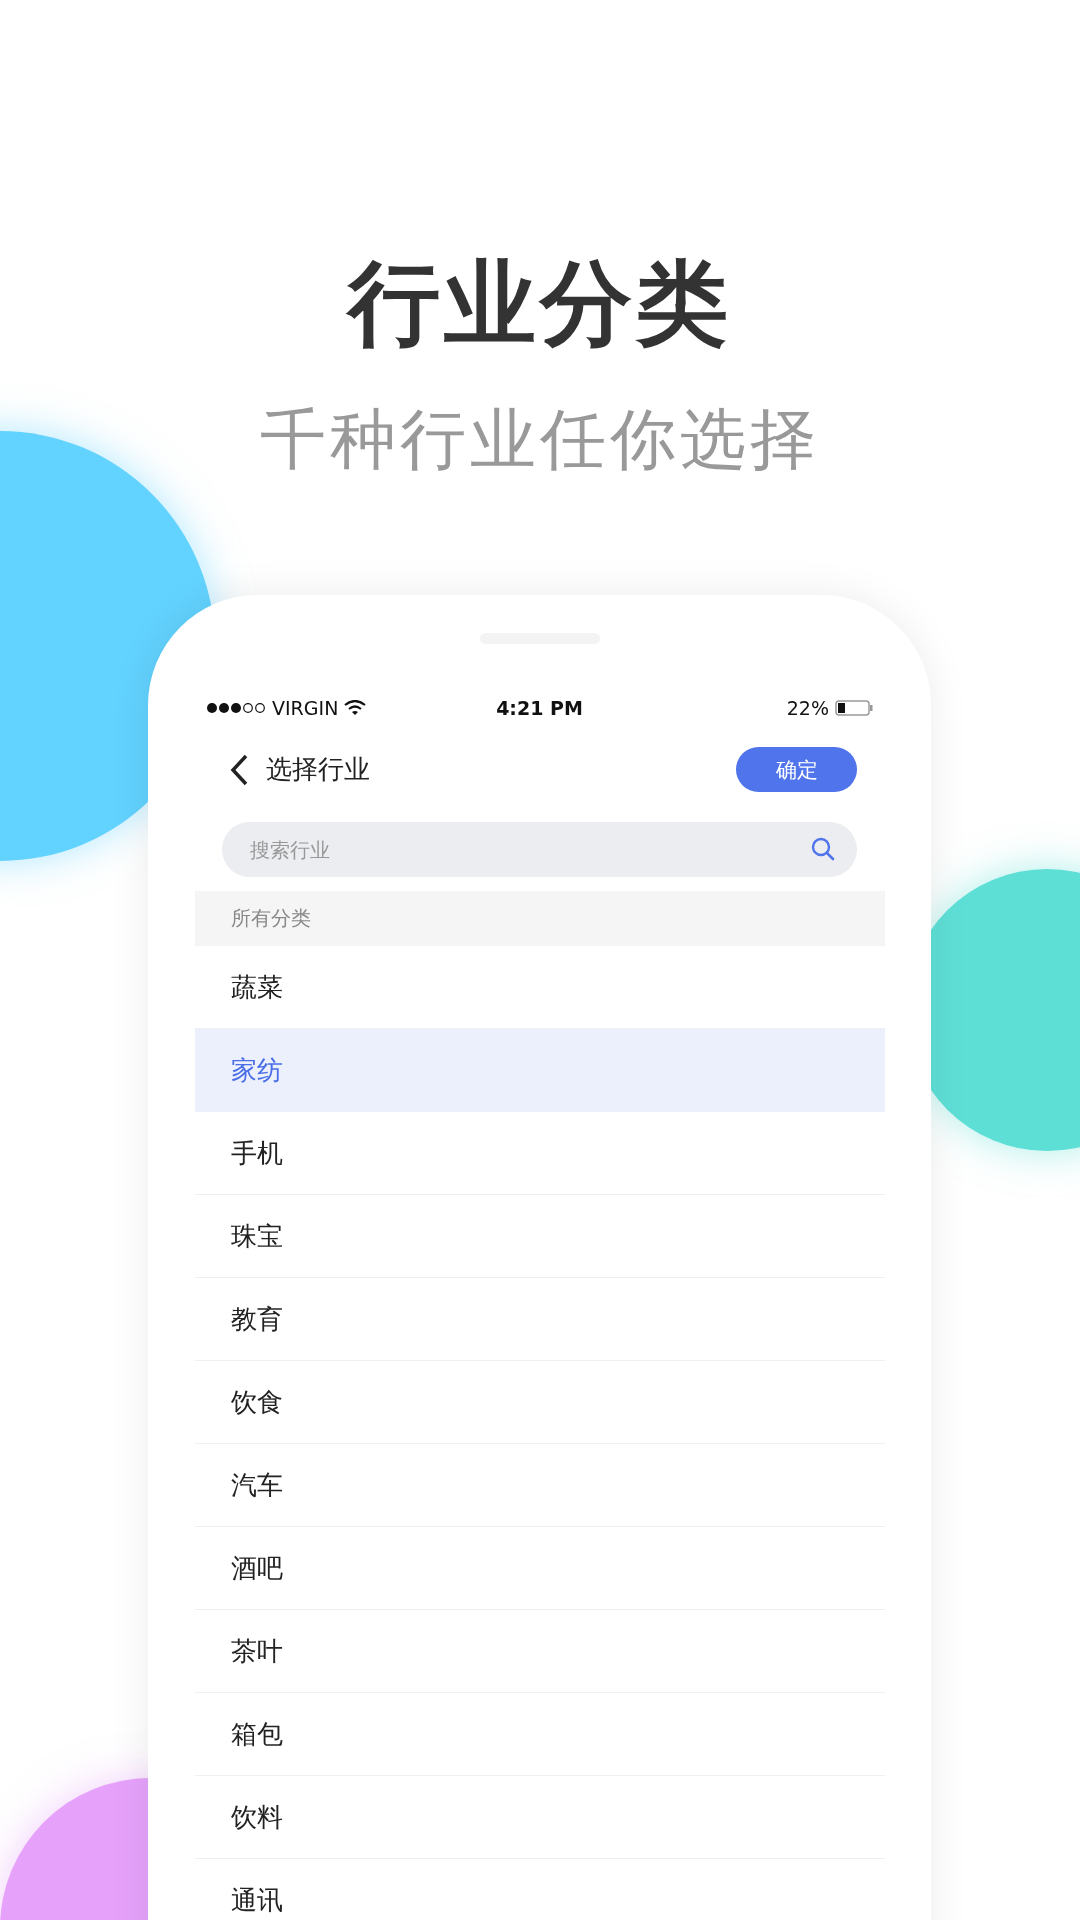 This screenshot has height=1920, width=1080. What do you see at coordinates (355, 708) in the screenshot?
I see `wifi-icon` at bounding box center [355, 708].